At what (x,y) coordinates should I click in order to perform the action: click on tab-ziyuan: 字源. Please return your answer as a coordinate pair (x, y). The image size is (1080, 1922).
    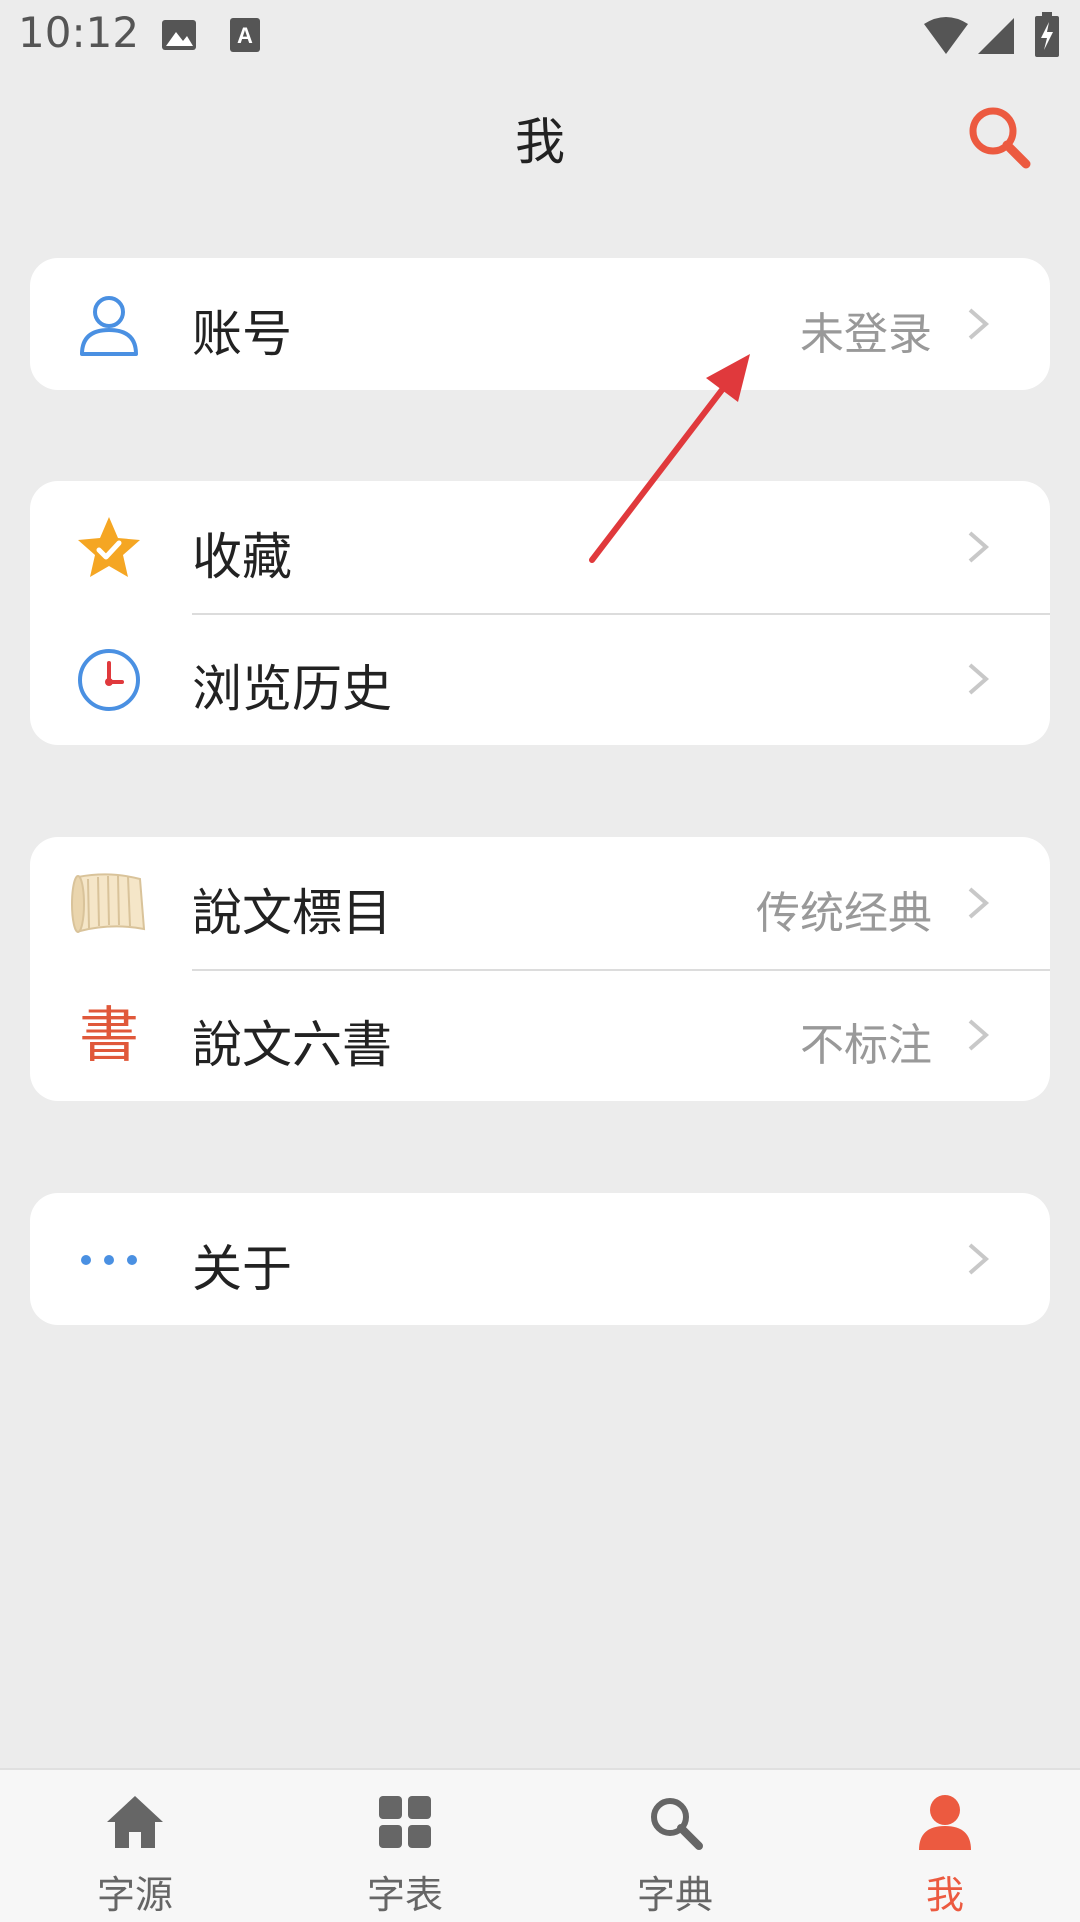
    Looking at the image, I should click on (135, 1846).